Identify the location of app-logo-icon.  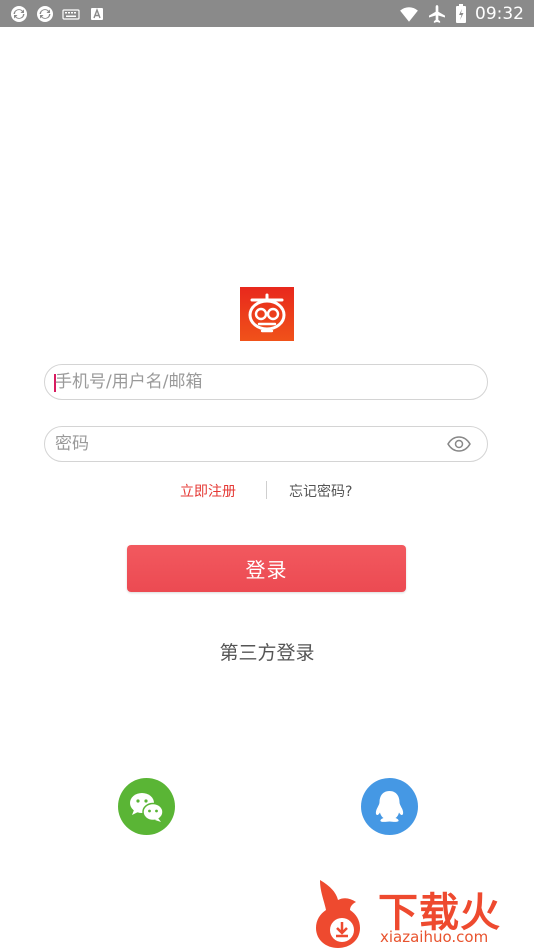
(267, 314).